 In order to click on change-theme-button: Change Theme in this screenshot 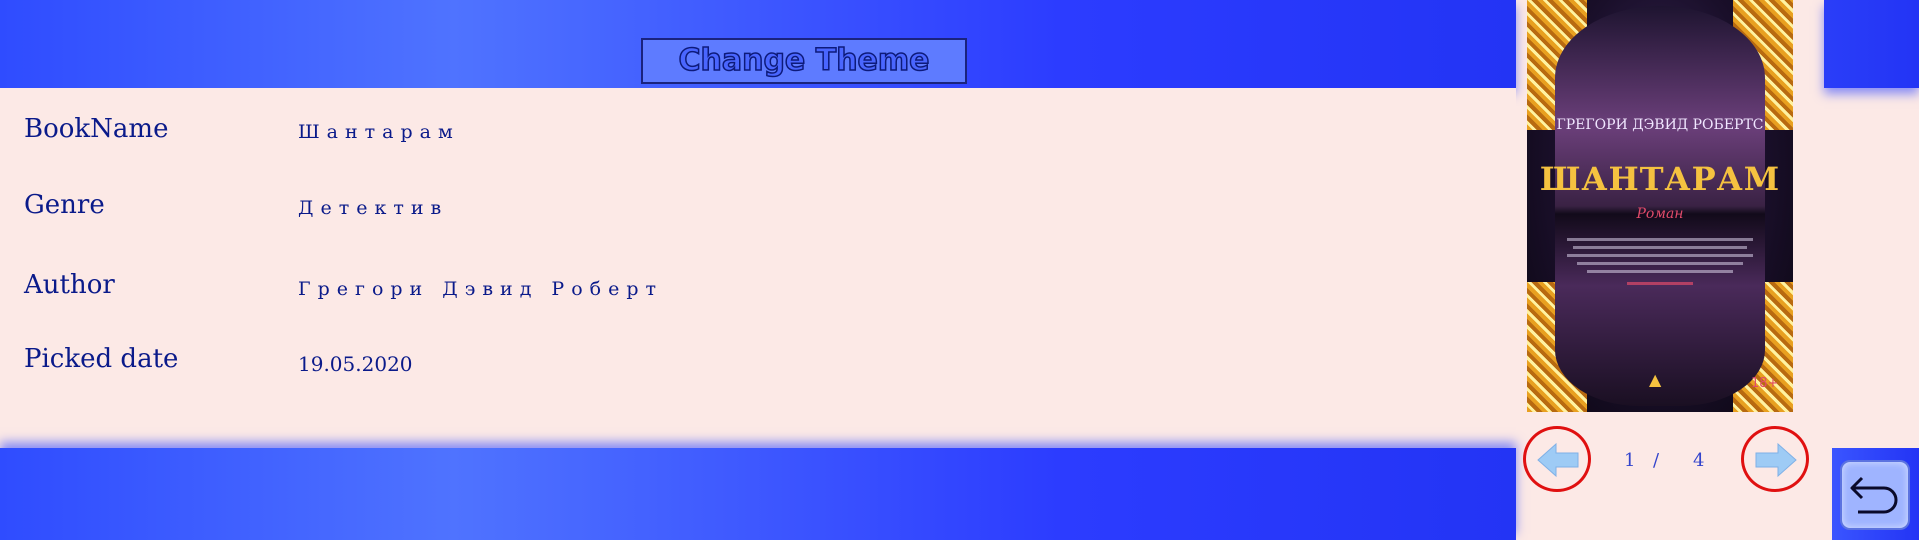, I will do `click(804, 61)`.